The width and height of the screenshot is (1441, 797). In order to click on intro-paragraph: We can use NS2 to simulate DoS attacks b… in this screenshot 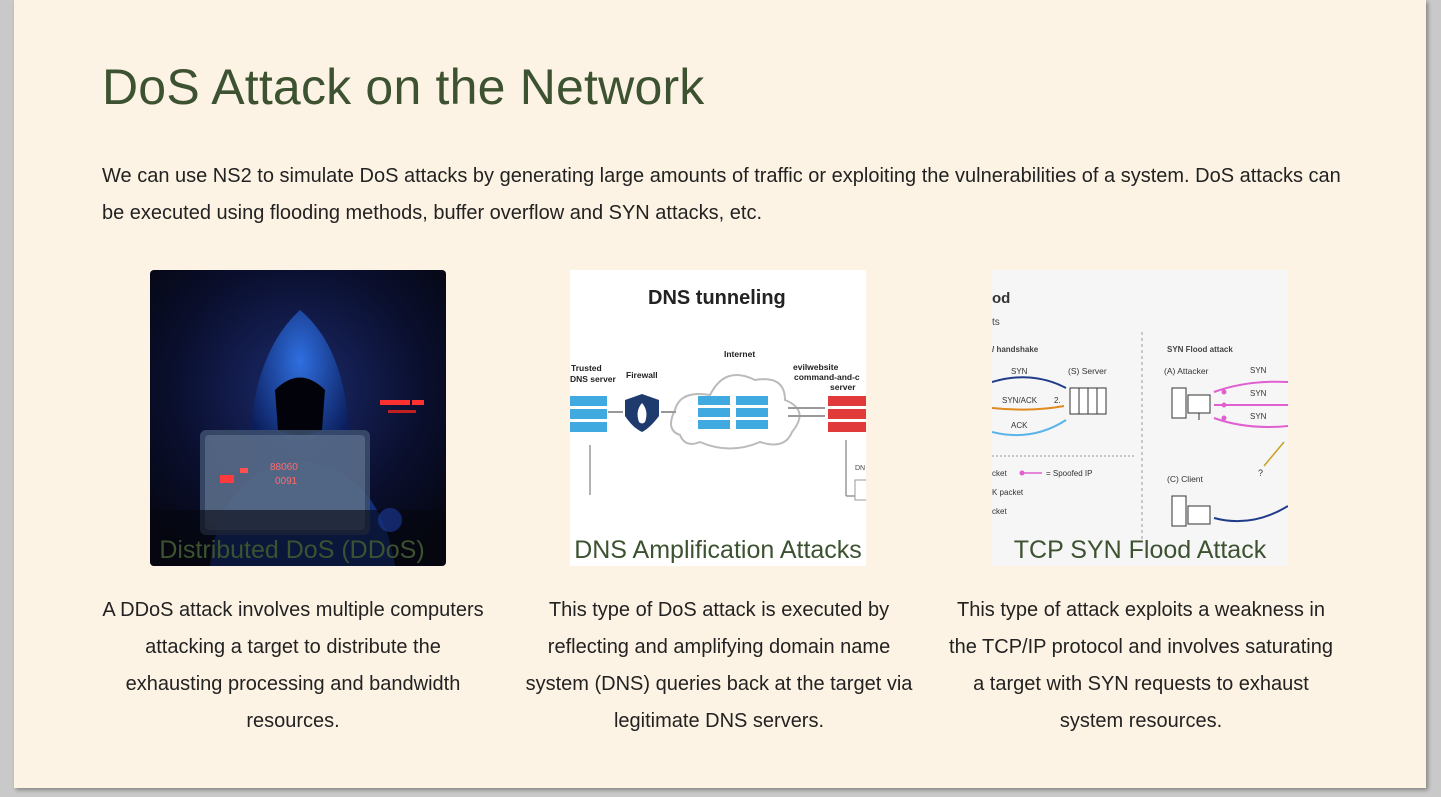, I will do `click(721, 194)`.